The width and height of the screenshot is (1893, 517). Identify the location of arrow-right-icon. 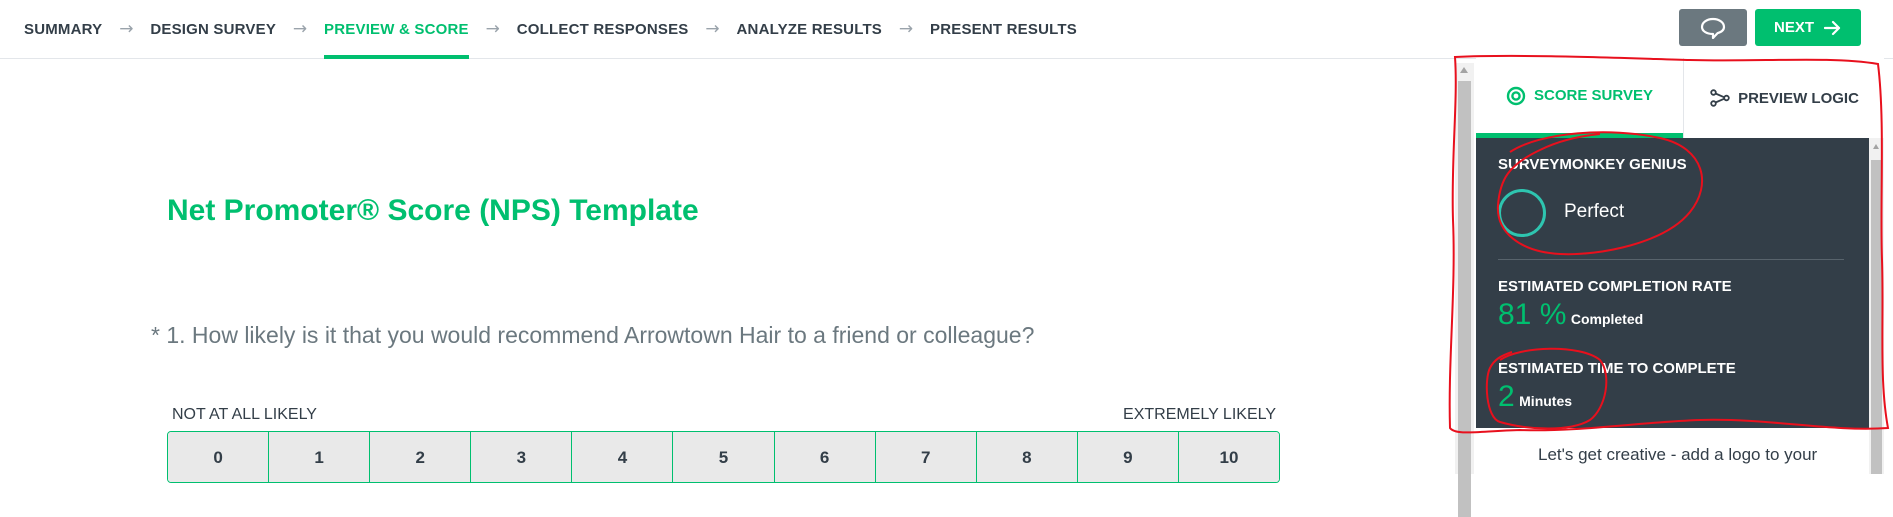
(1832, 27).